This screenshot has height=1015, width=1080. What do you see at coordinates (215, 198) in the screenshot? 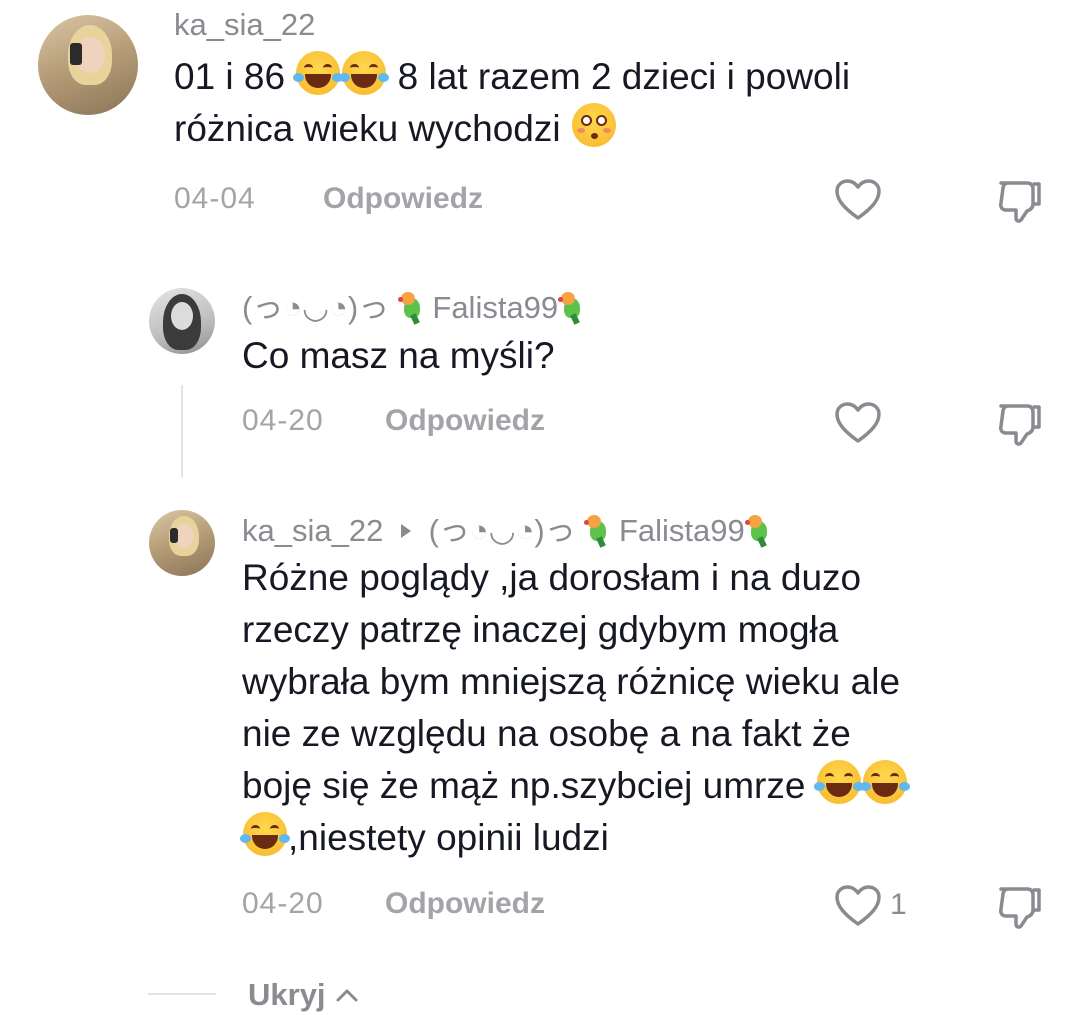
I see `comment-date: 04-04` at bounding box center [215, 198].